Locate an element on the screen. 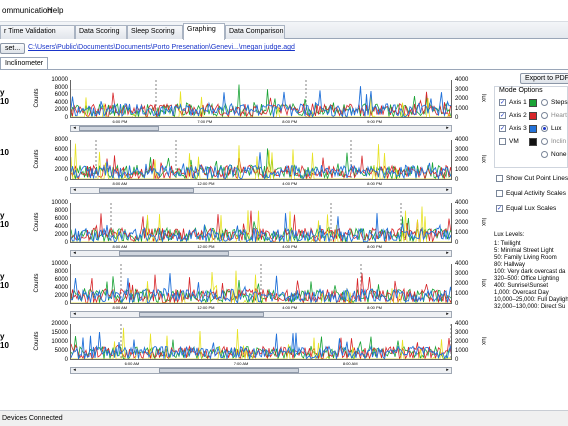  lux-level-item: 1,000: Overcast Day is located at coordinates (521, 293).